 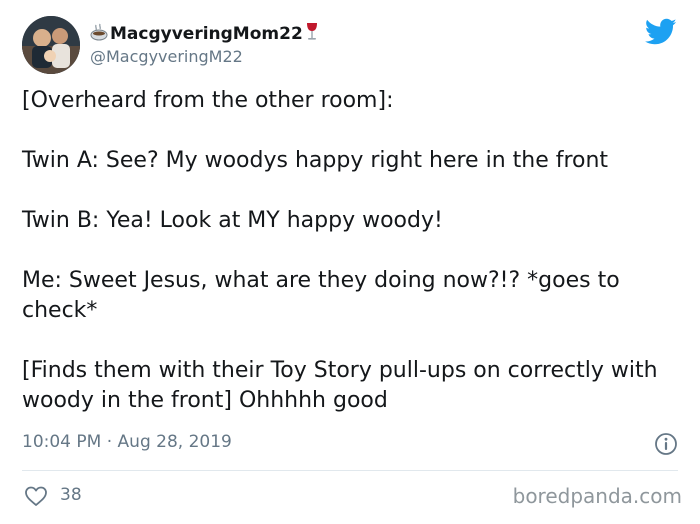 I want to click on tweet-time: 10:04 PM, so click(x=62, y=442).